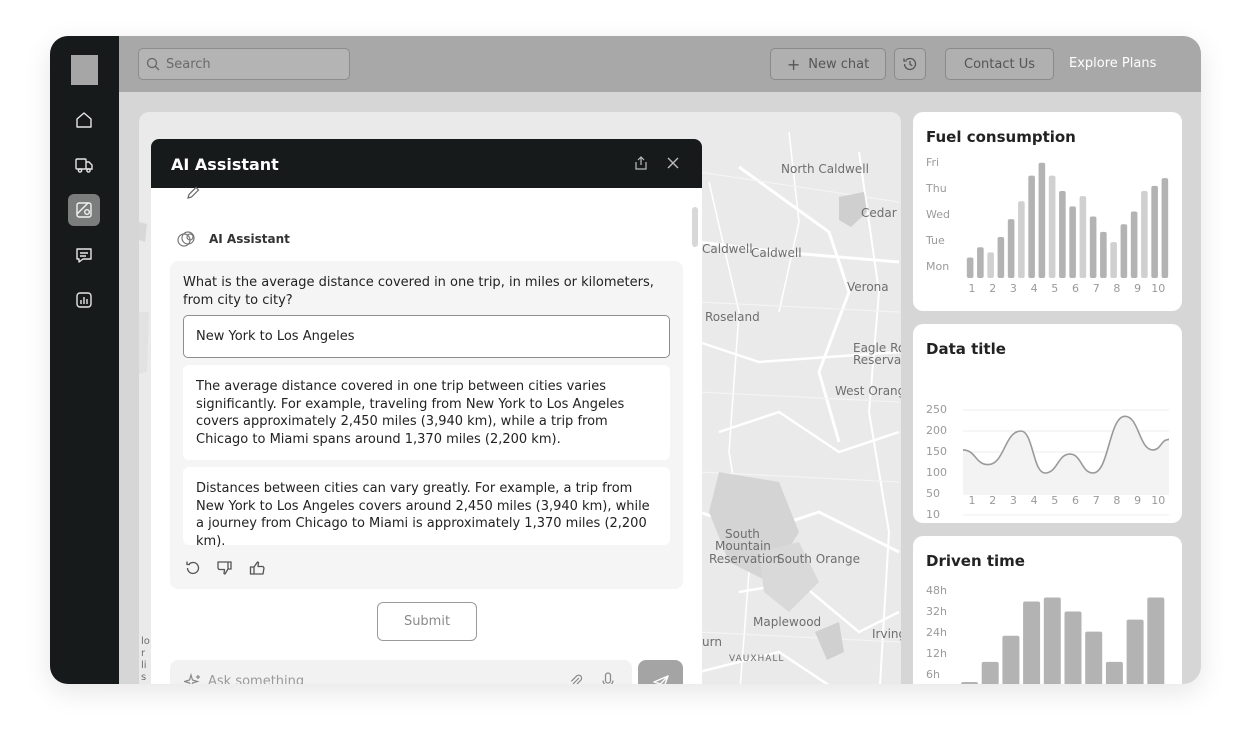 Image resolution: width=1251 pixels, height=748 pixels. Describe the element at coordinates (641, 163) in the screenshot. I see `share-icon` at that location.